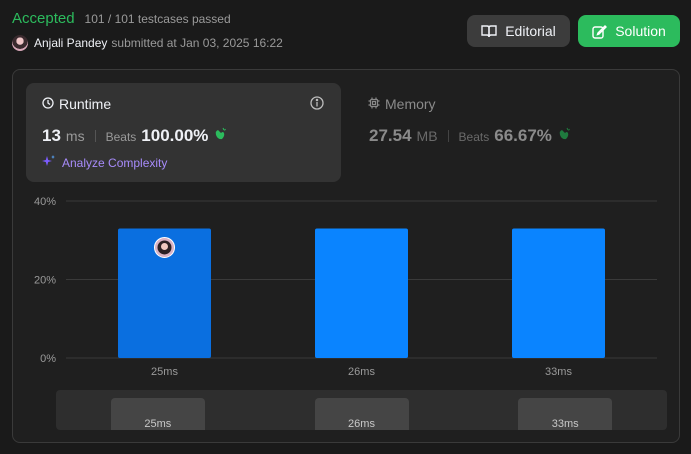 This screenshot has height=454, width=691. What do you see at coordinates (640, 31) in the screenshot?
I see `solution-label: Solution` at bounding box center [640, 31].